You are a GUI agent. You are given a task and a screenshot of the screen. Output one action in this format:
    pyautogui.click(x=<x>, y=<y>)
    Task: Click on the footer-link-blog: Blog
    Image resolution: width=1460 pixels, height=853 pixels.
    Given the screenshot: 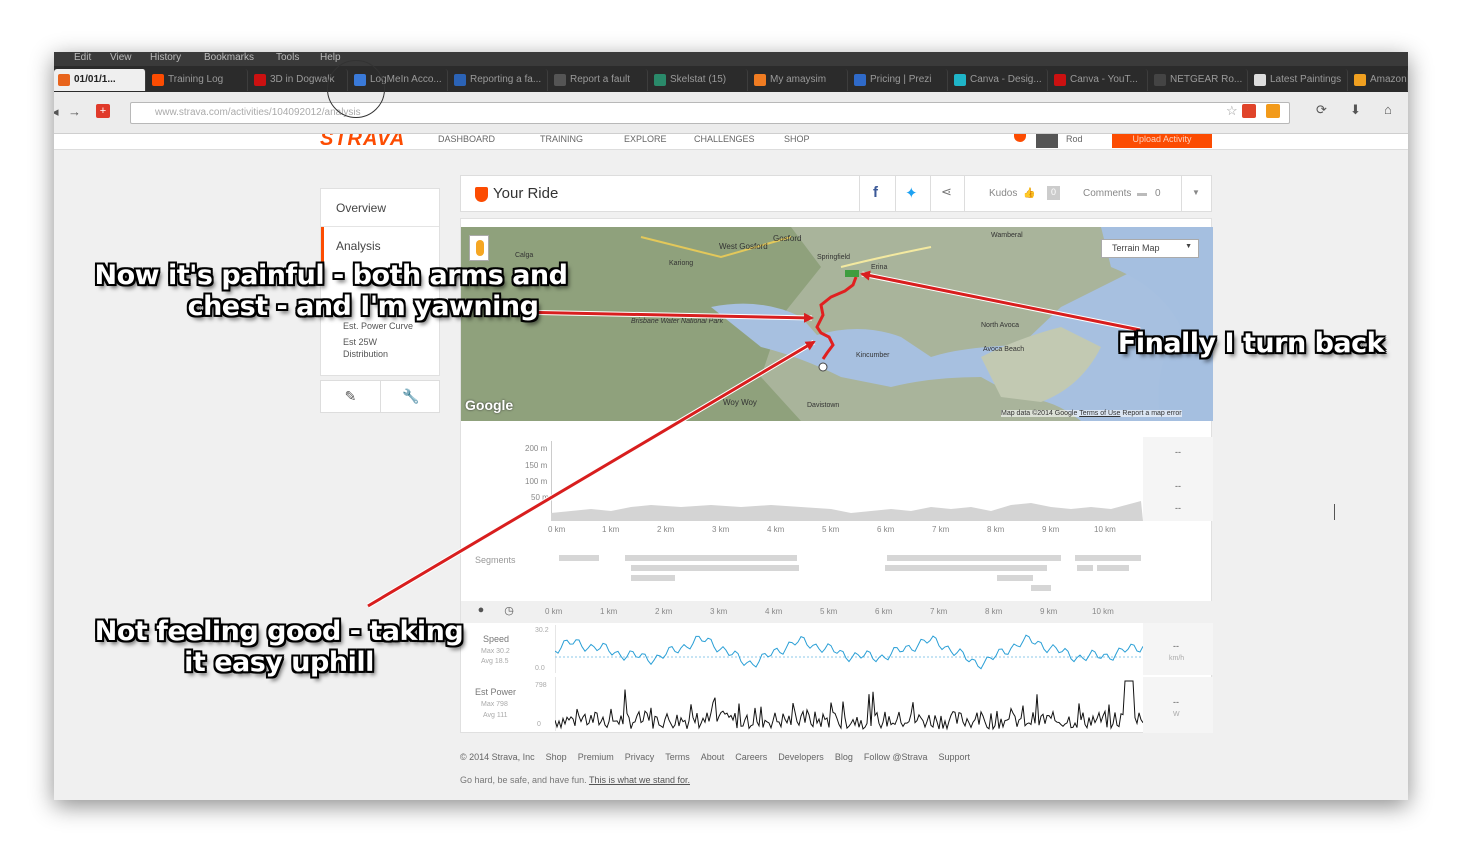 What is the action you would take?
    pyautogui.click(x=844, y=757)
    